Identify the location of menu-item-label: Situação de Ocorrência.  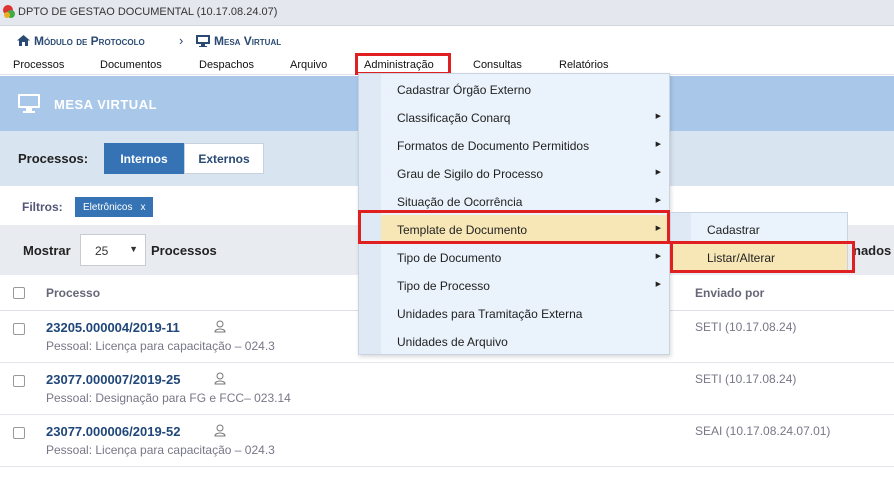
(460, 202).